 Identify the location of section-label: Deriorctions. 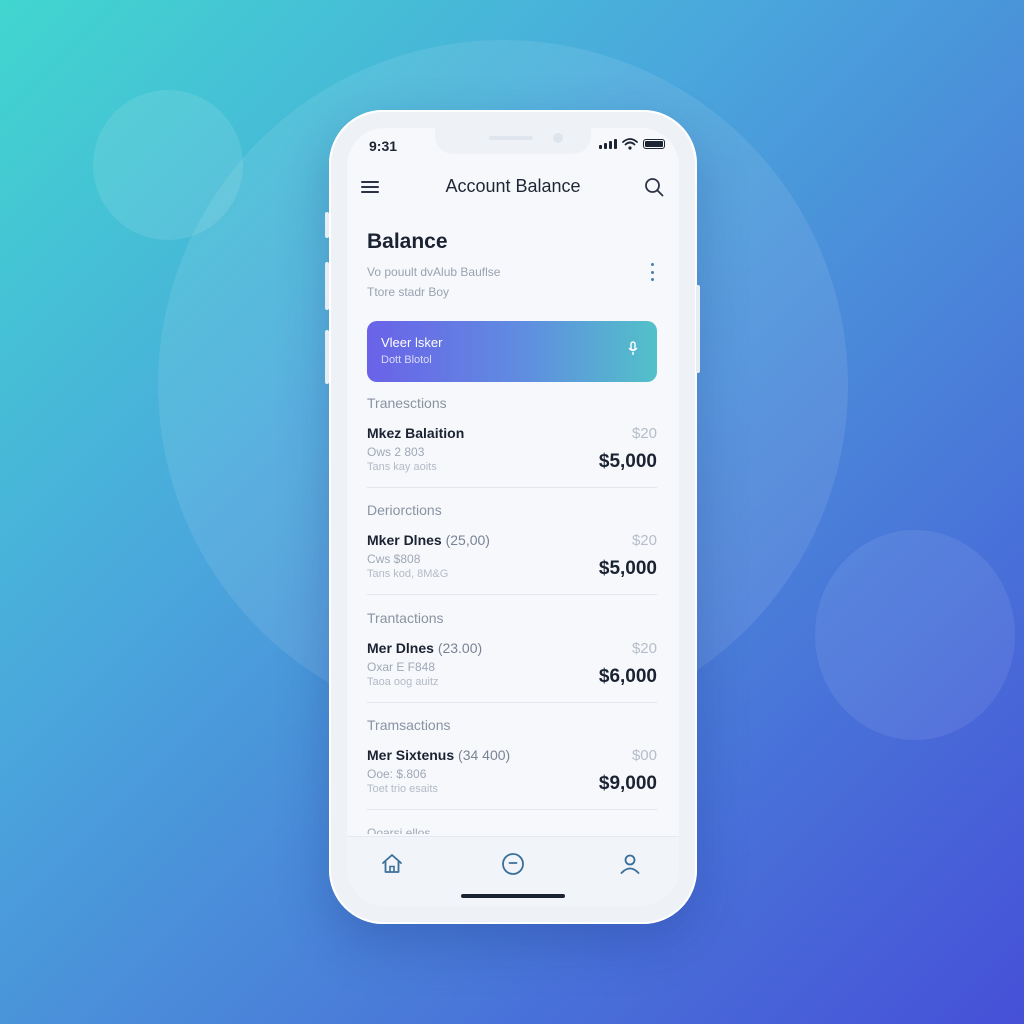
(404, 510).